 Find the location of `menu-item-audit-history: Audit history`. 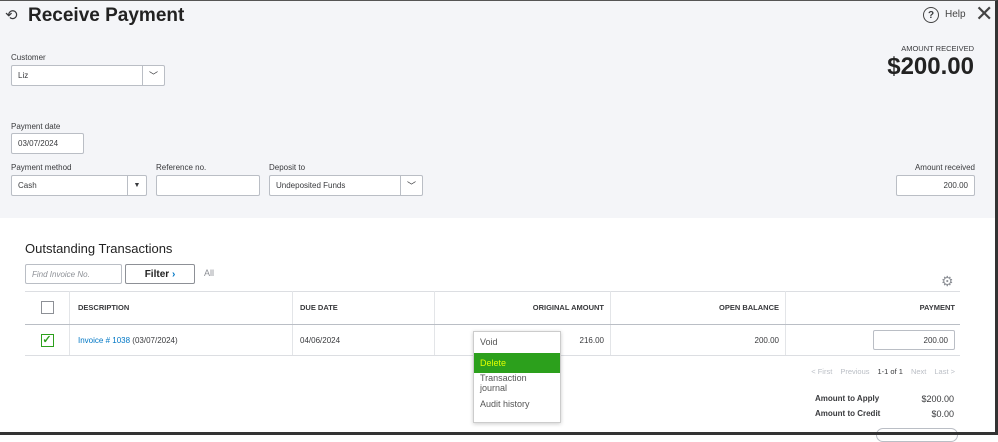

menu-item-audit-history: Audit history is located at coordinates (517, 404).